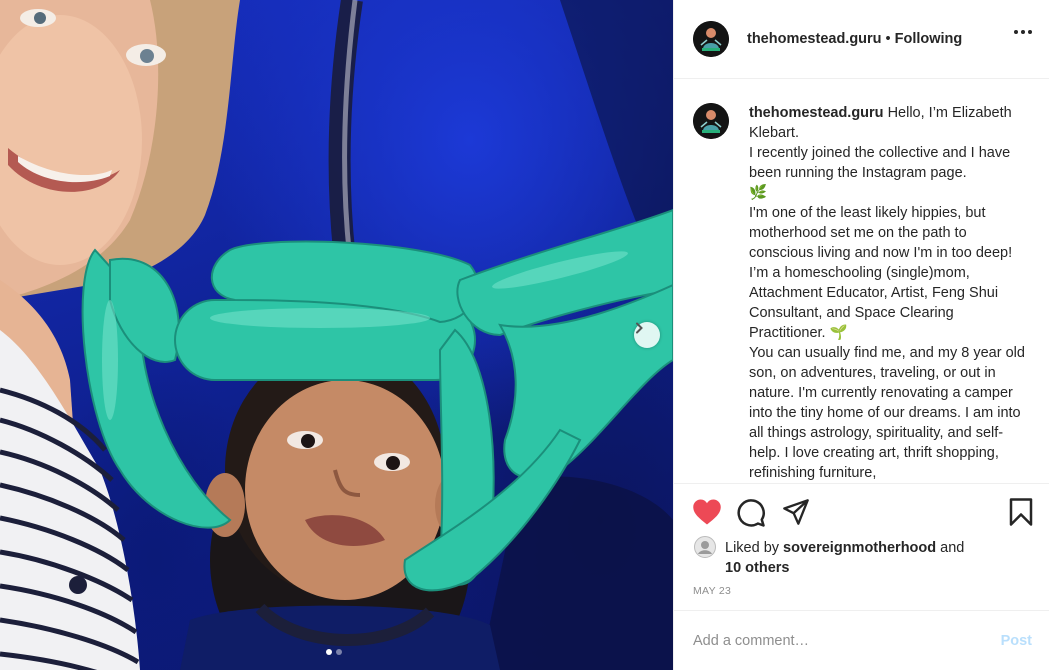  What do you see at coordinates (1016, 641) in the screenshot?
I see `post-comment-button: Post` at bounding box center [1016, 641].